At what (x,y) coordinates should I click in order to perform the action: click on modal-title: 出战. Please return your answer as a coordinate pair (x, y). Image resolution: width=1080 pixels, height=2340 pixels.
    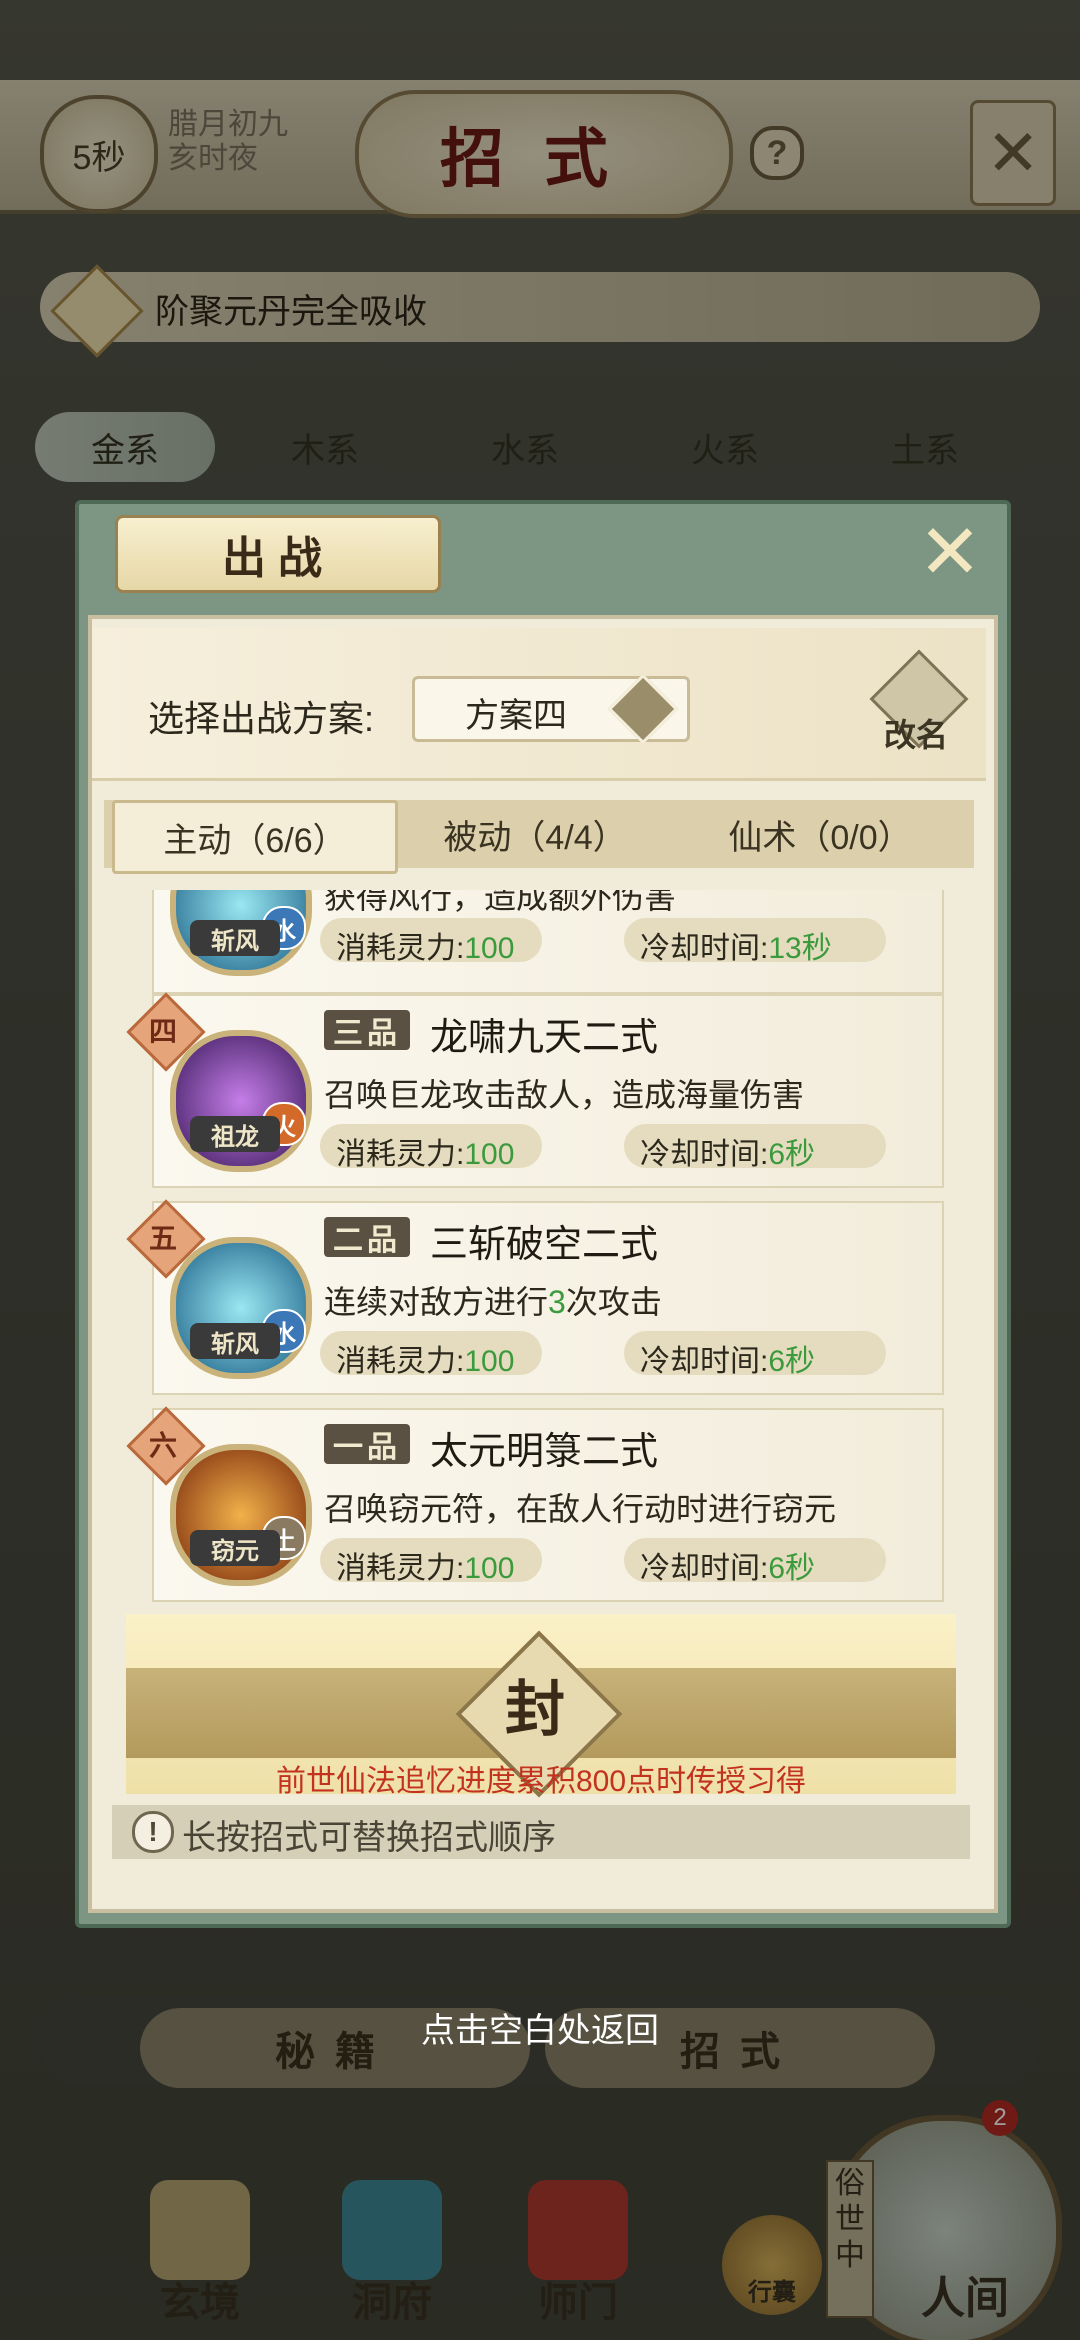
    Looking at the image, I should click on (278, 554).